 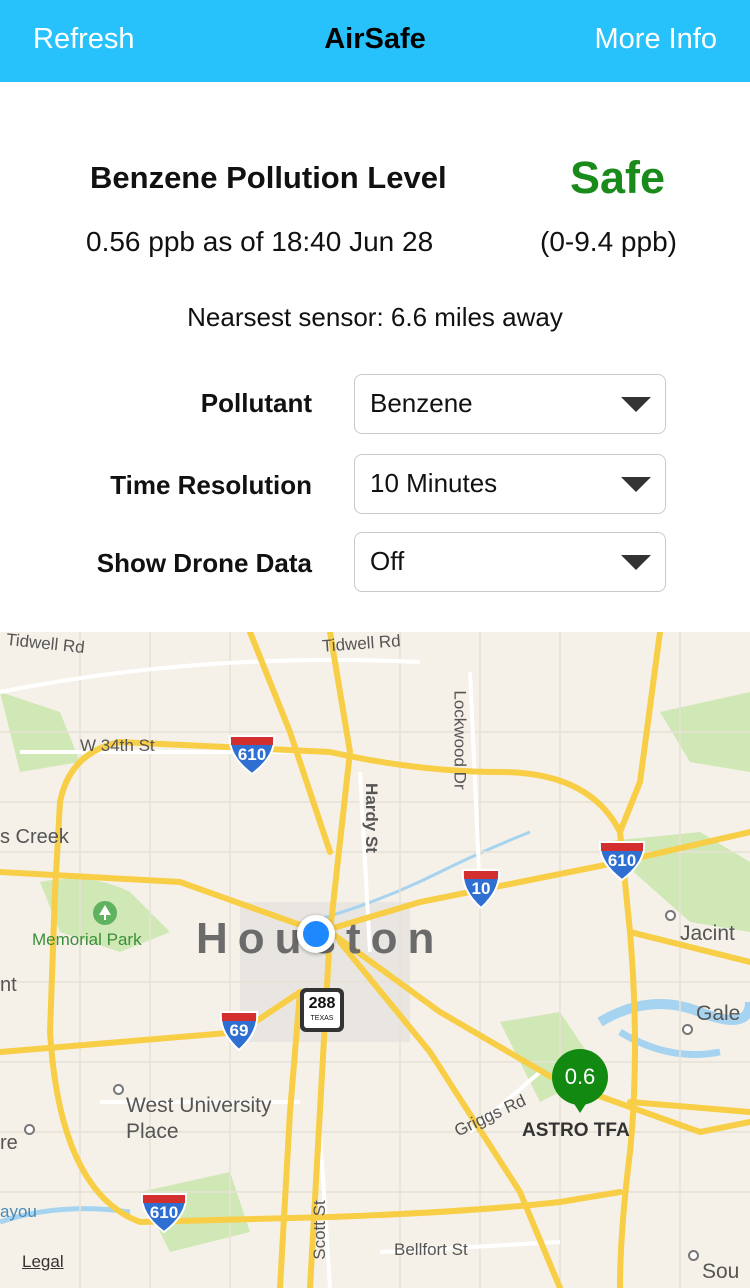 I want to click on interstate-69-shield: 69, so click(x=239, y=1031).